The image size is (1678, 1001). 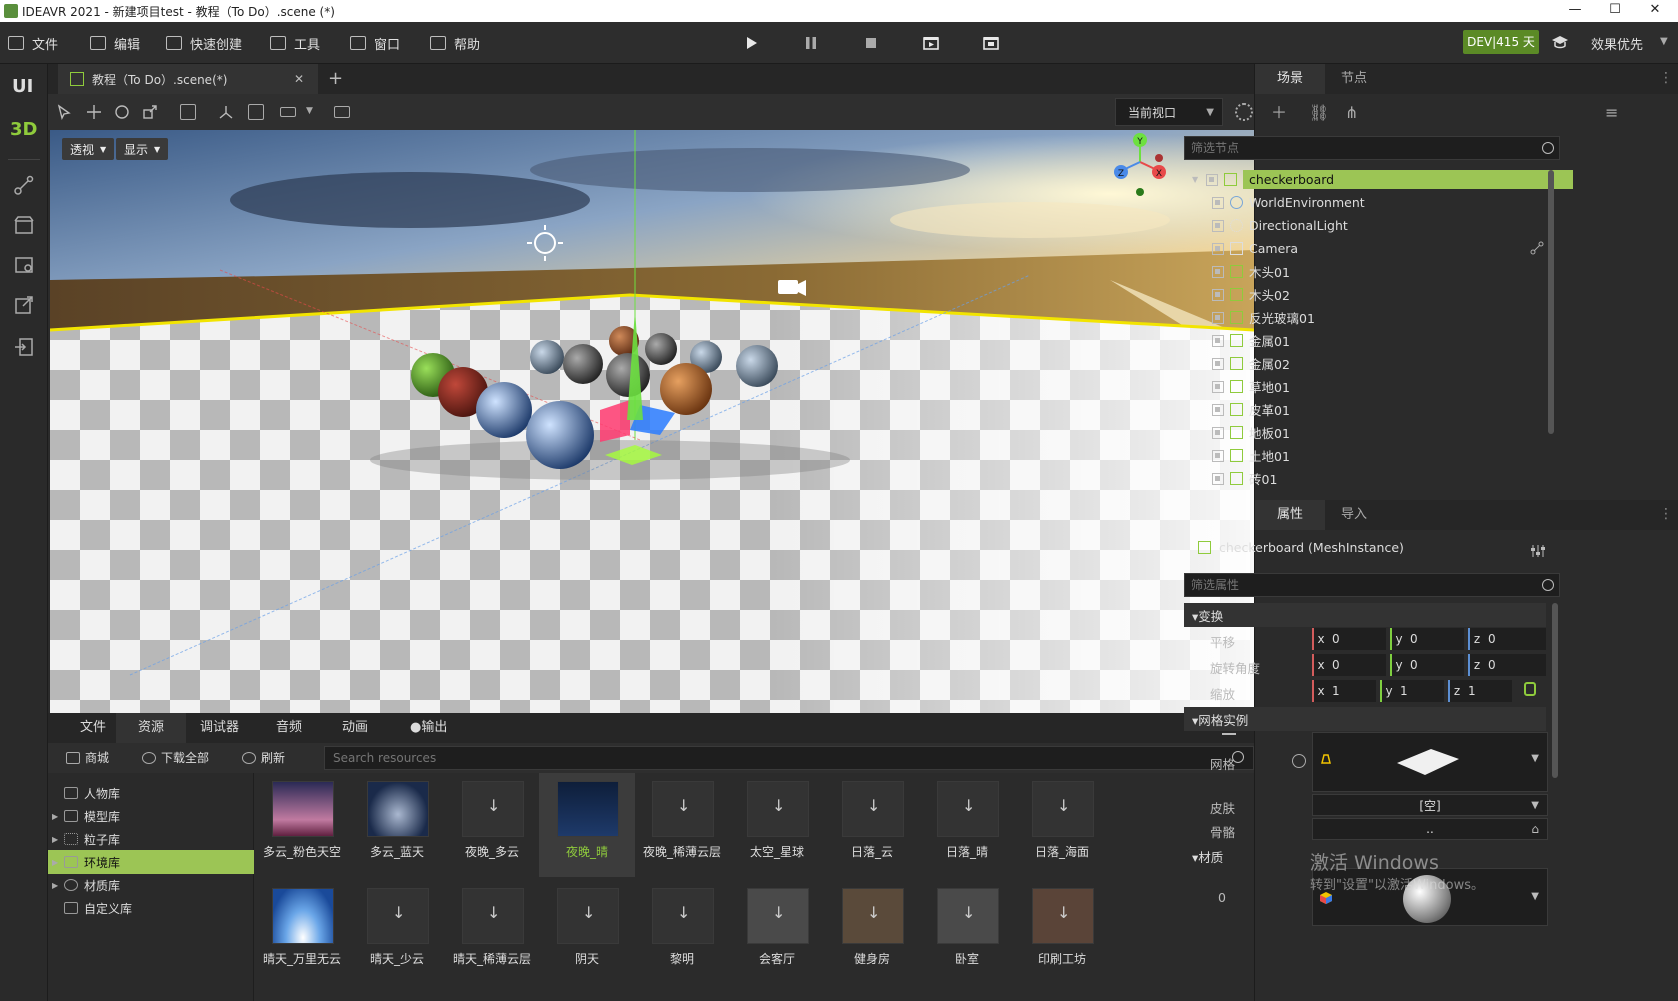 What do you see at coordinates (115, 43) in the screenshot?
I see `menu-edit: 编辑` at bounding box center [115, 43].